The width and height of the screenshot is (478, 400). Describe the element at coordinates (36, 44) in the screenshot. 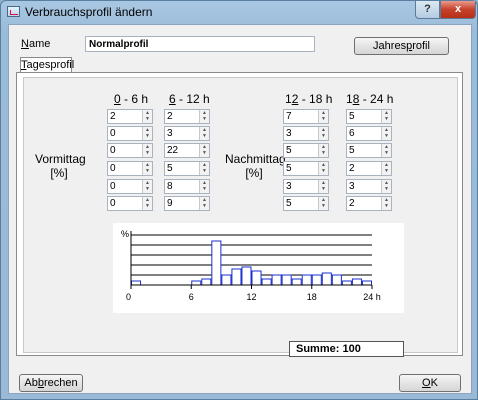

I see `name-label: Name` at that location.